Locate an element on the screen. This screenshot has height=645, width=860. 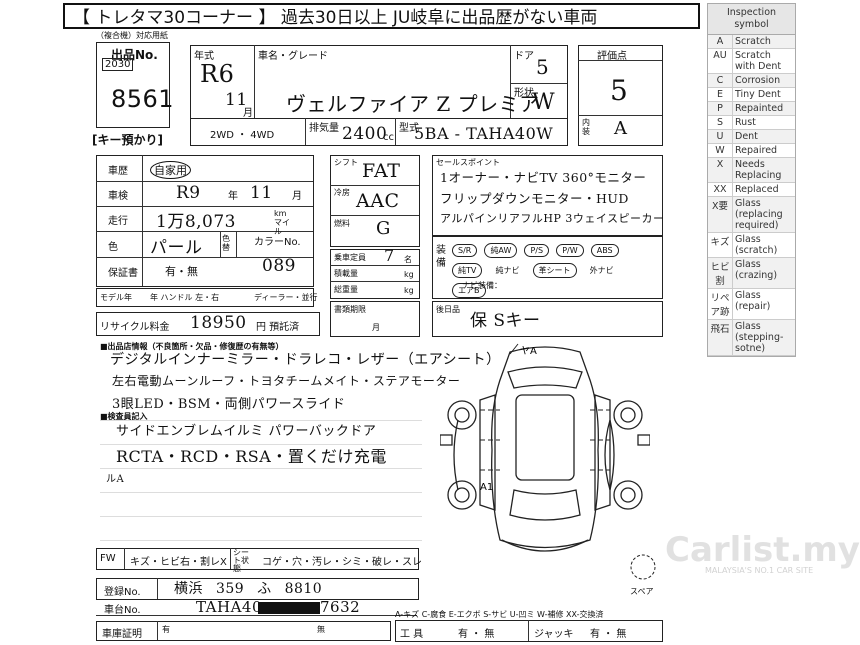
equip-sr: S/R is located at coordinates (465, 250).